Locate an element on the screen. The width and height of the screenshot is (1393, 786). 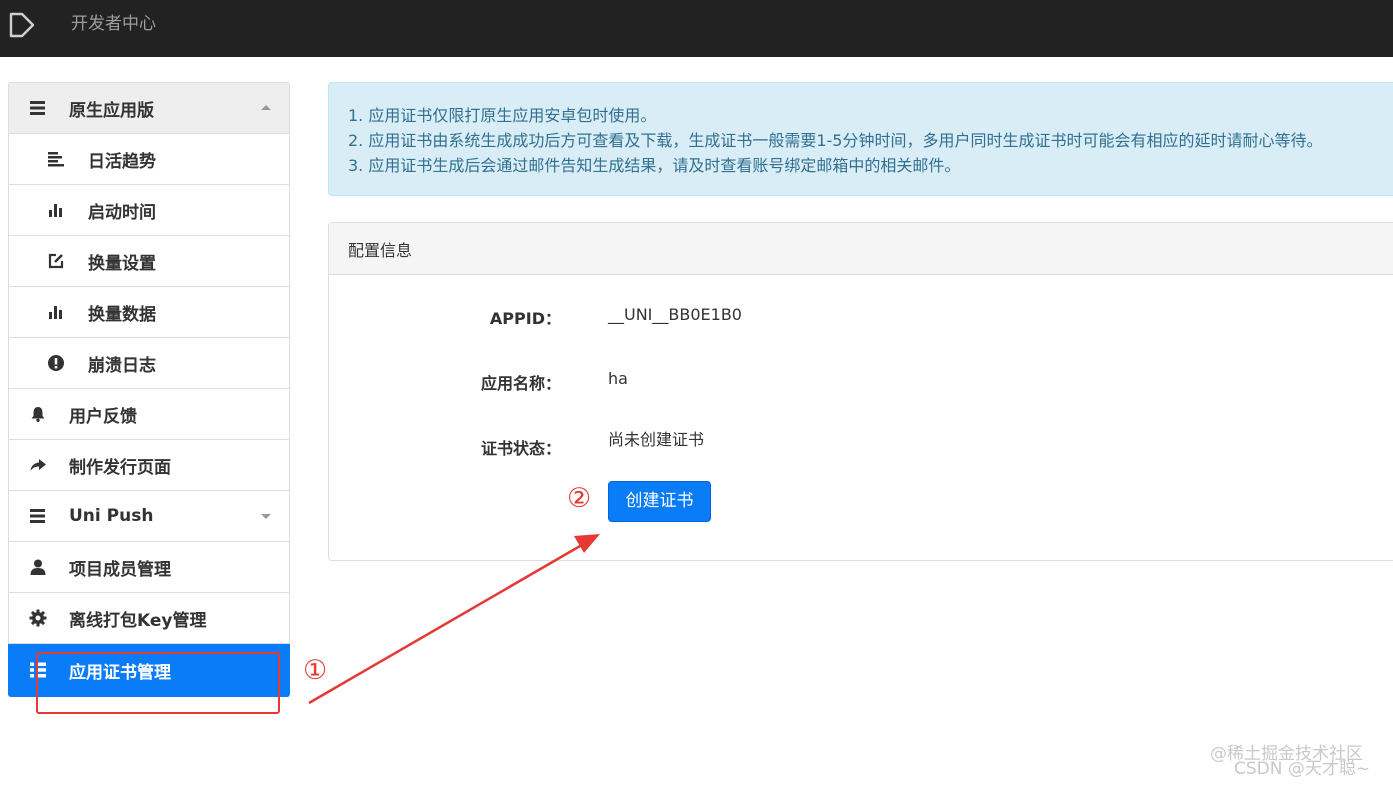
cert-status-label: 证书状态： is located at coordinates (520, 448).